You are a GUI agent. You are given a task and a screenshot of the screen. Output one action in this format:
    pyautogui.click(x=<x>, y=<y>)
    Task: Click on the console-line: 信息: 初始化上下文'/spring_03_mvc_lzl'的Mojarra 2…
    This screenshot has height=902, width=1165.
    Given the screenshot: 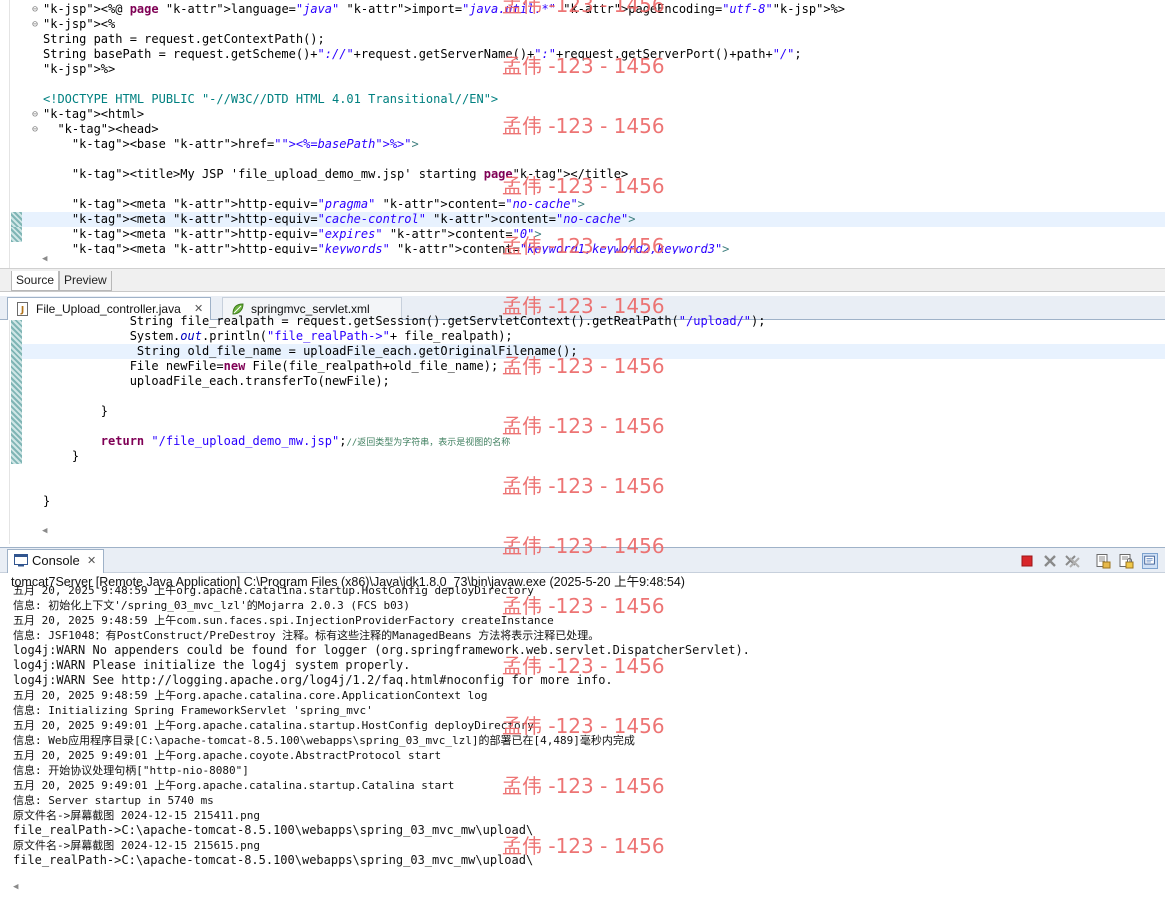 What is the action you would take?
    pyautogui.click(x=212, y=605)
    